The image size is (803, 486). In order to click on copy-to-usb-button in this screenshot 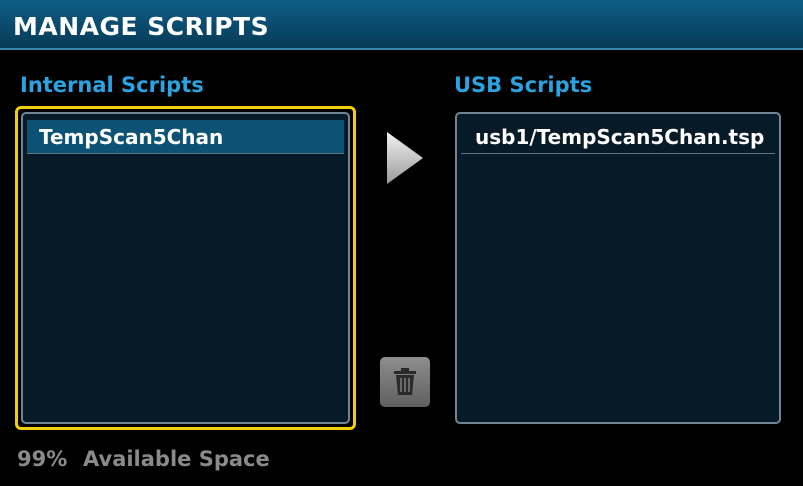, I will do `click(405, 158)`.